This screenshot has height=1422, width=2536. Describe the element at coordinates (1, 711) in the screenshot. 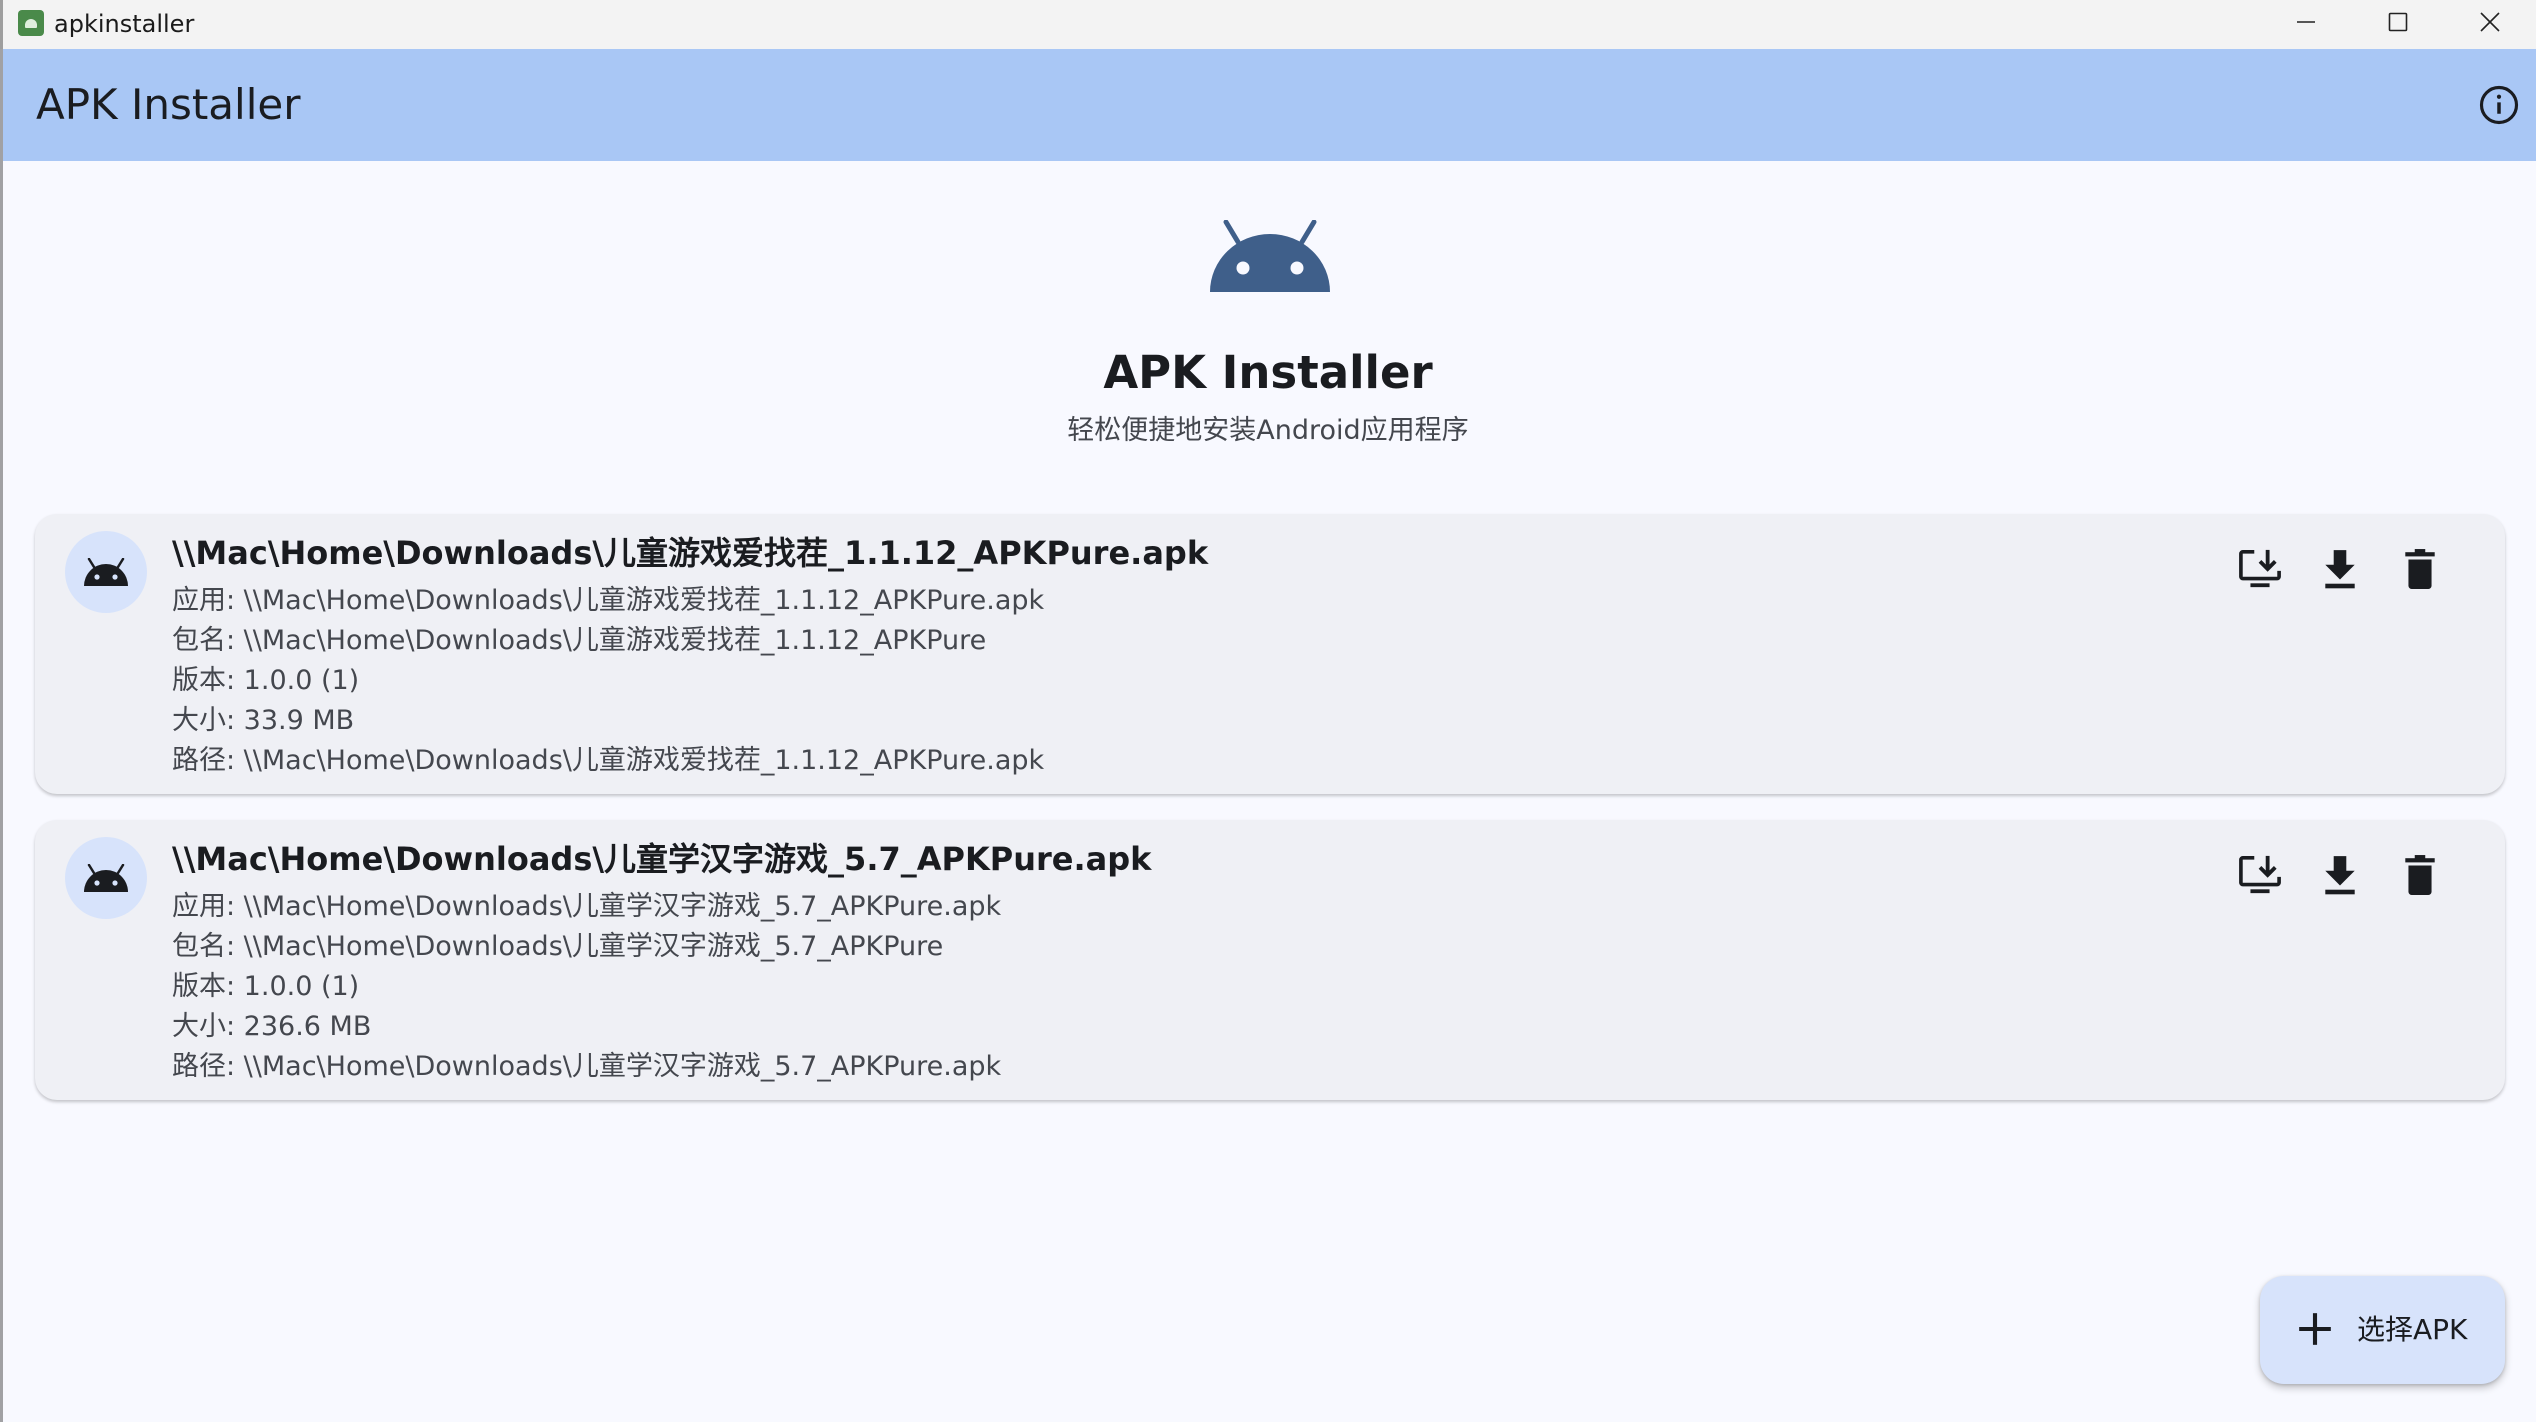

I see `window-left-border` at that location.